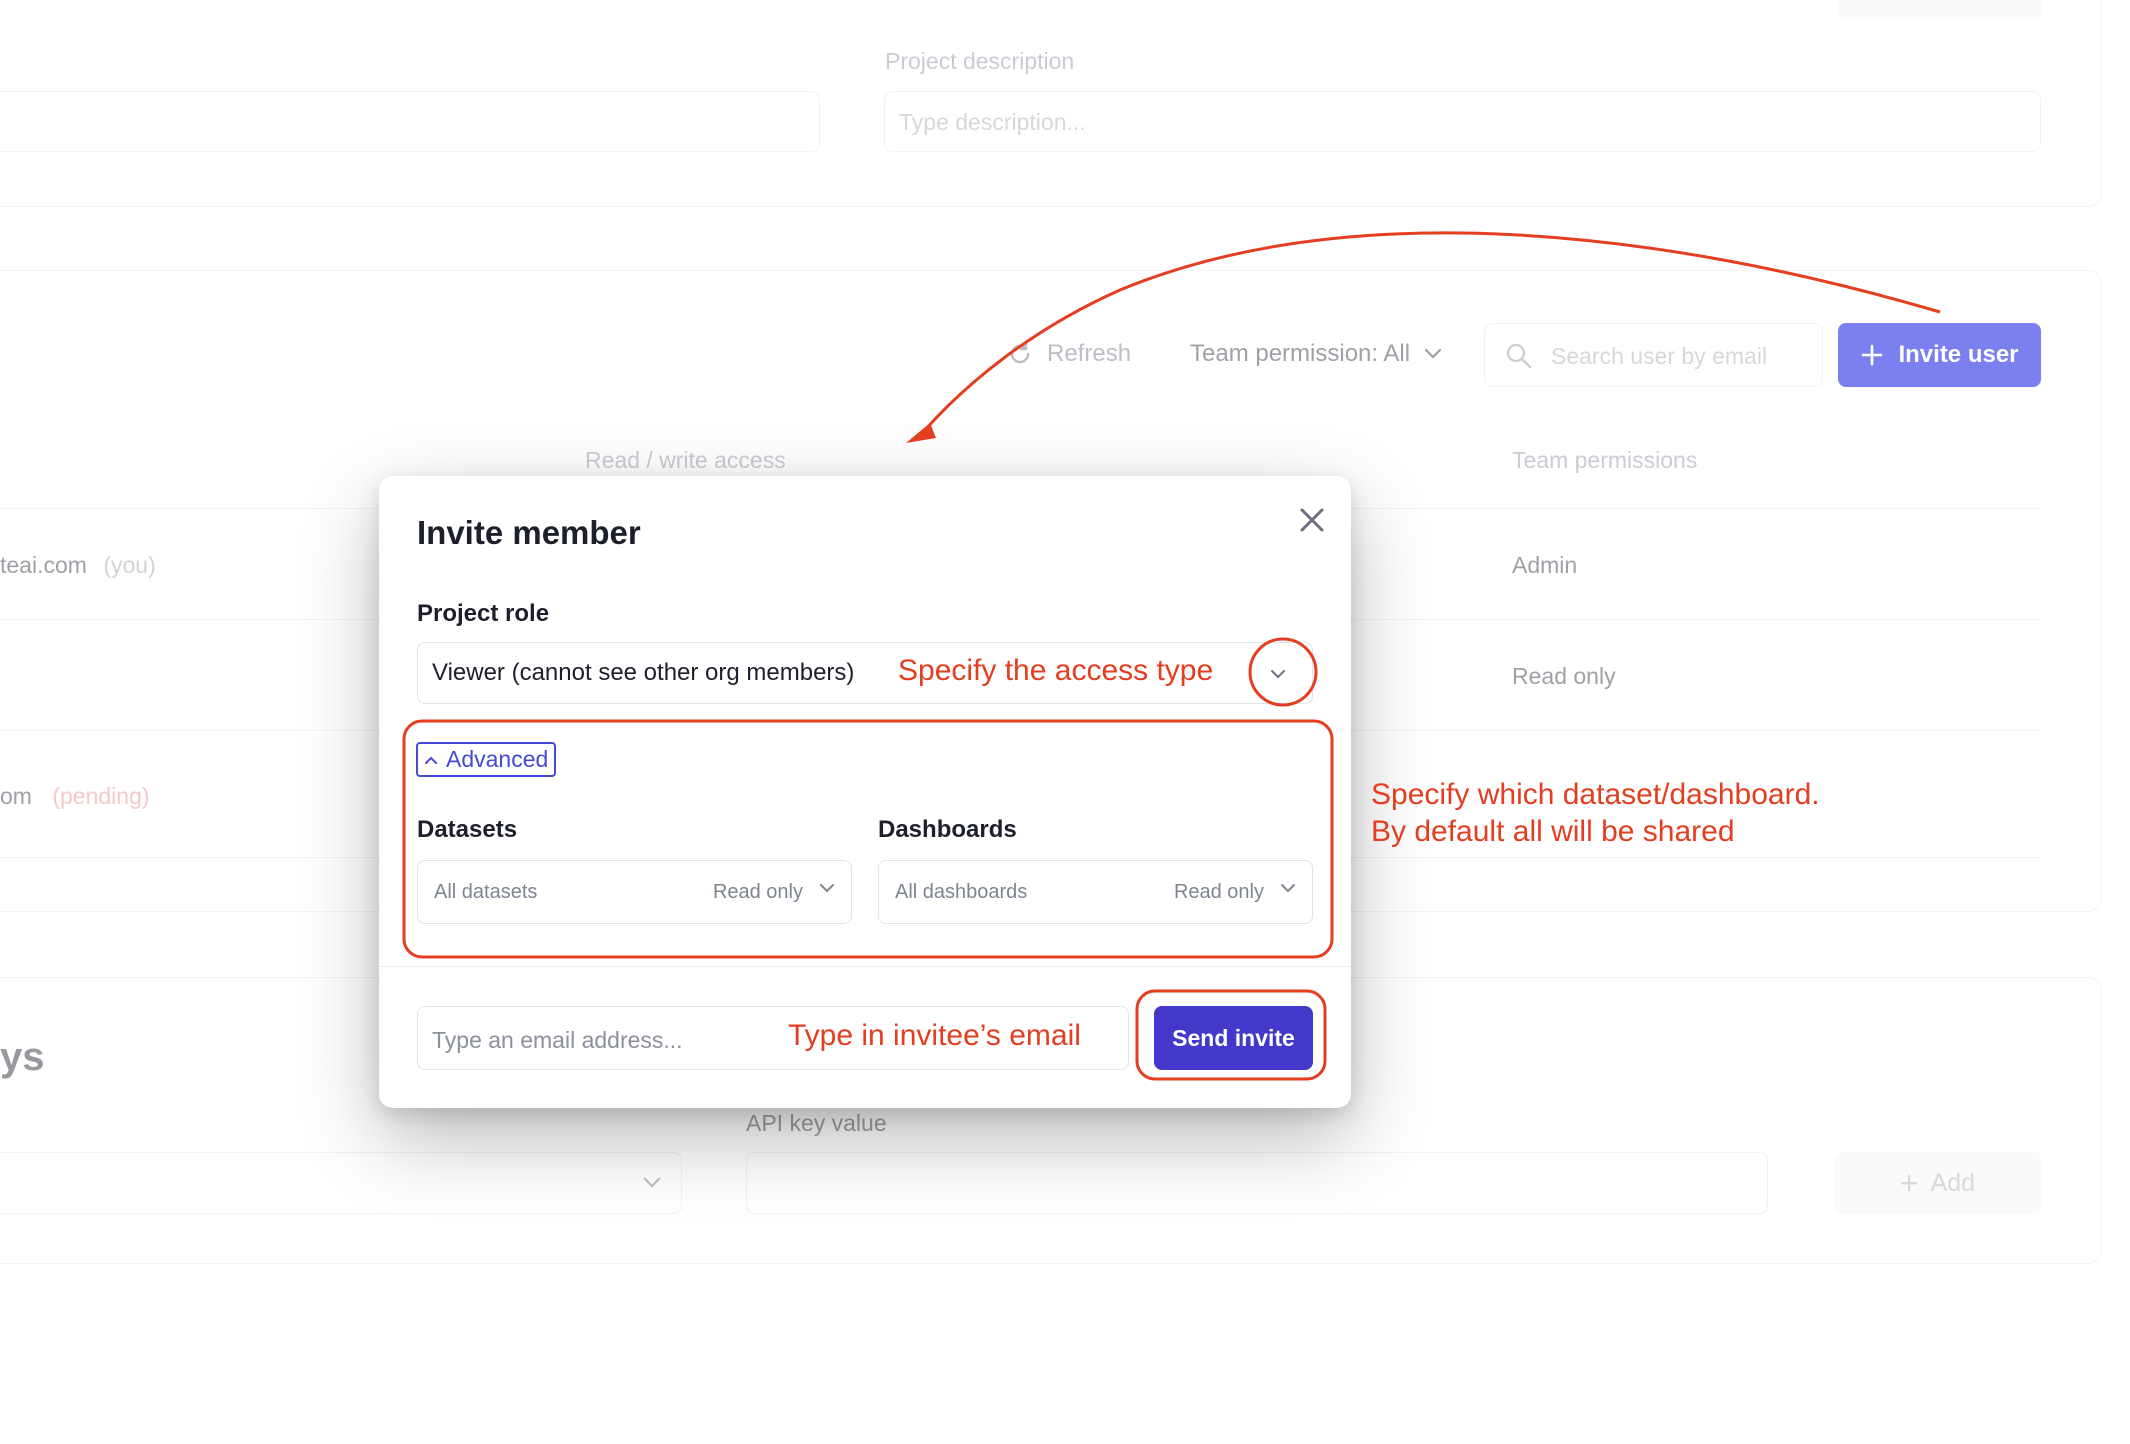 The width and height of the screenshot is (2130, 1444). What do you see at coordinates (1553, 831) in the screenshot?
I see `annotation-dataset-line2: By default all will be shared` at bounding box center [1553, 831].